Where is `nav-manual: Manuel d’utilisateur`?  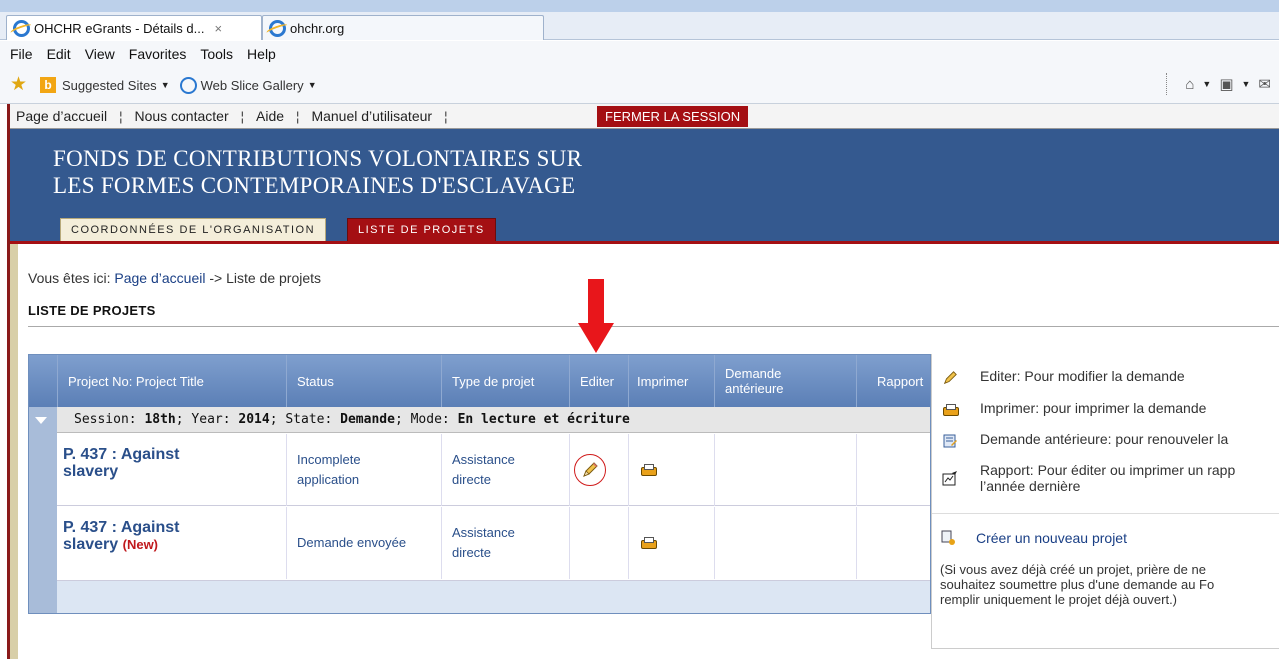
nav-manual: Manuel d’utilisateur is located at coordinates (371, 116).